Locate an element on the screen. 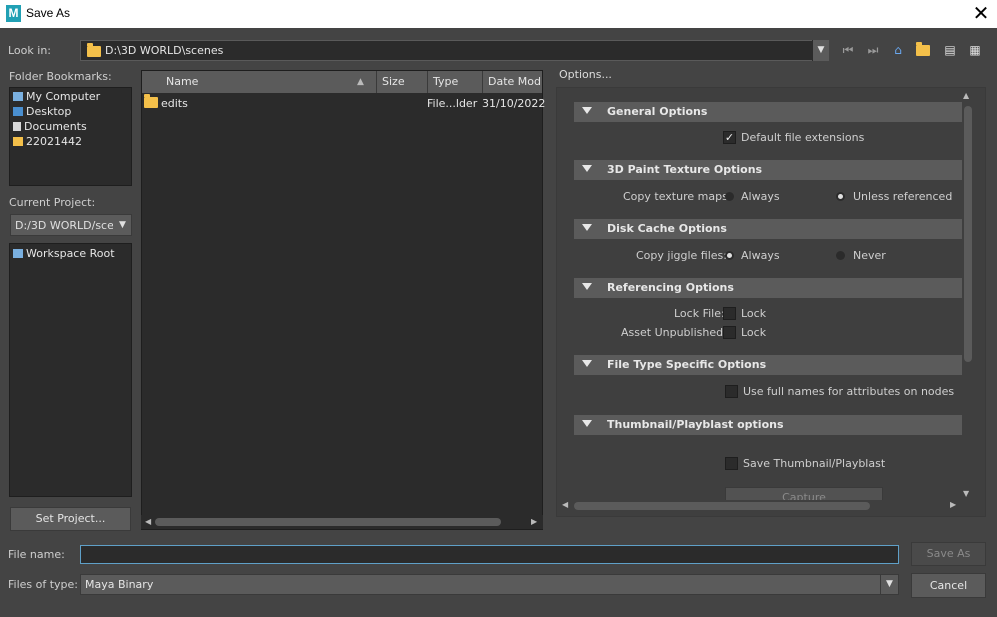  file-name: edits is located at coordinates (174, 103).